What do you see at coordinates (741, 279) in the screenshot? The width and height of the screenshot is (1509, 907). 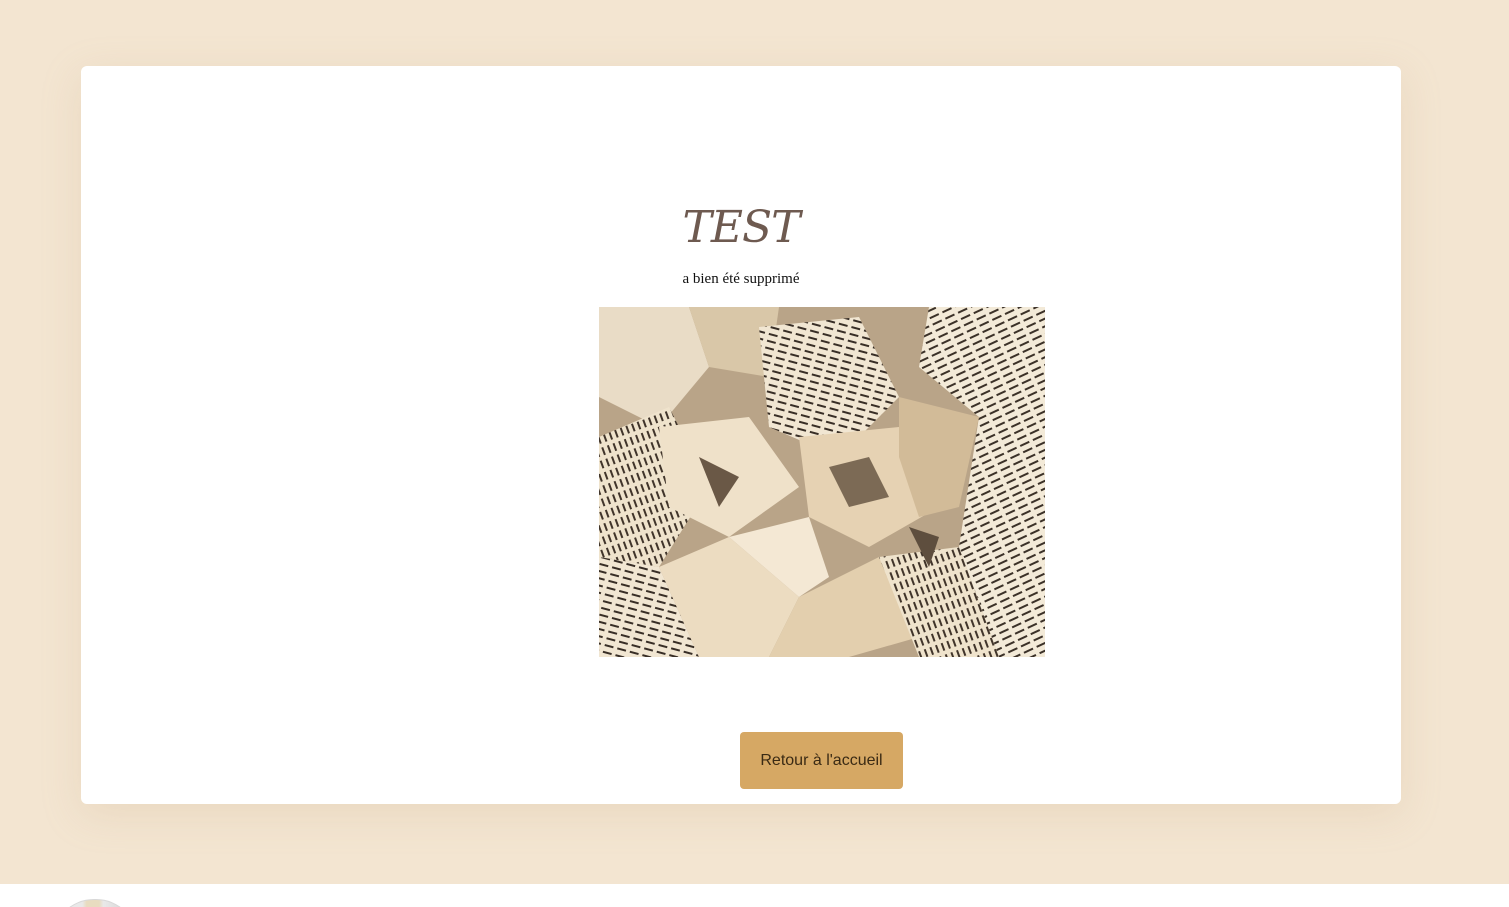 I see `deletion-message: a bien été supprimé` at bounding box center [741, 279].